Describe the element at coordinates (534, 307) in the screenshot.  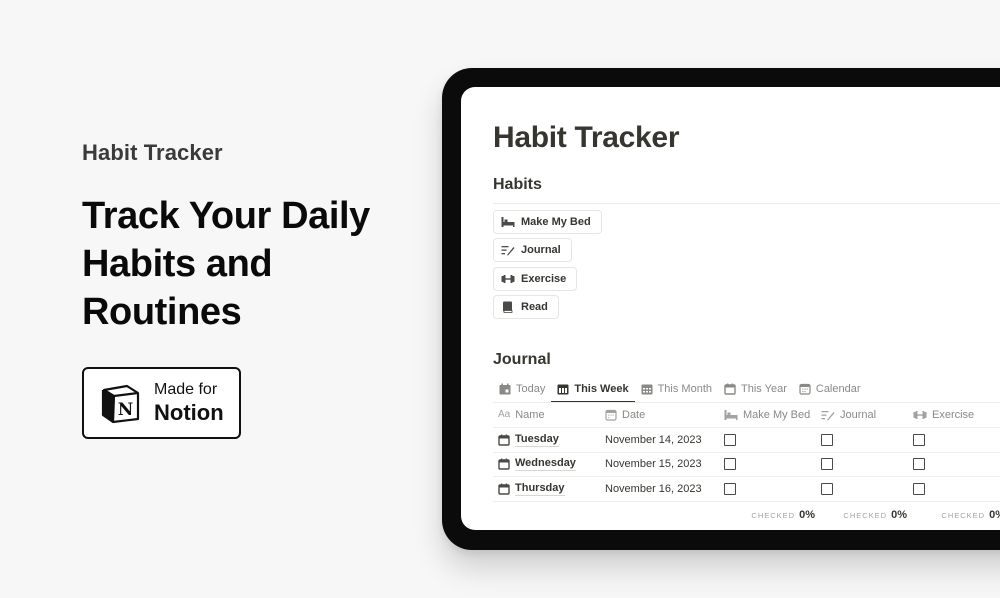
I see `habit-button-label: Read` at that location.